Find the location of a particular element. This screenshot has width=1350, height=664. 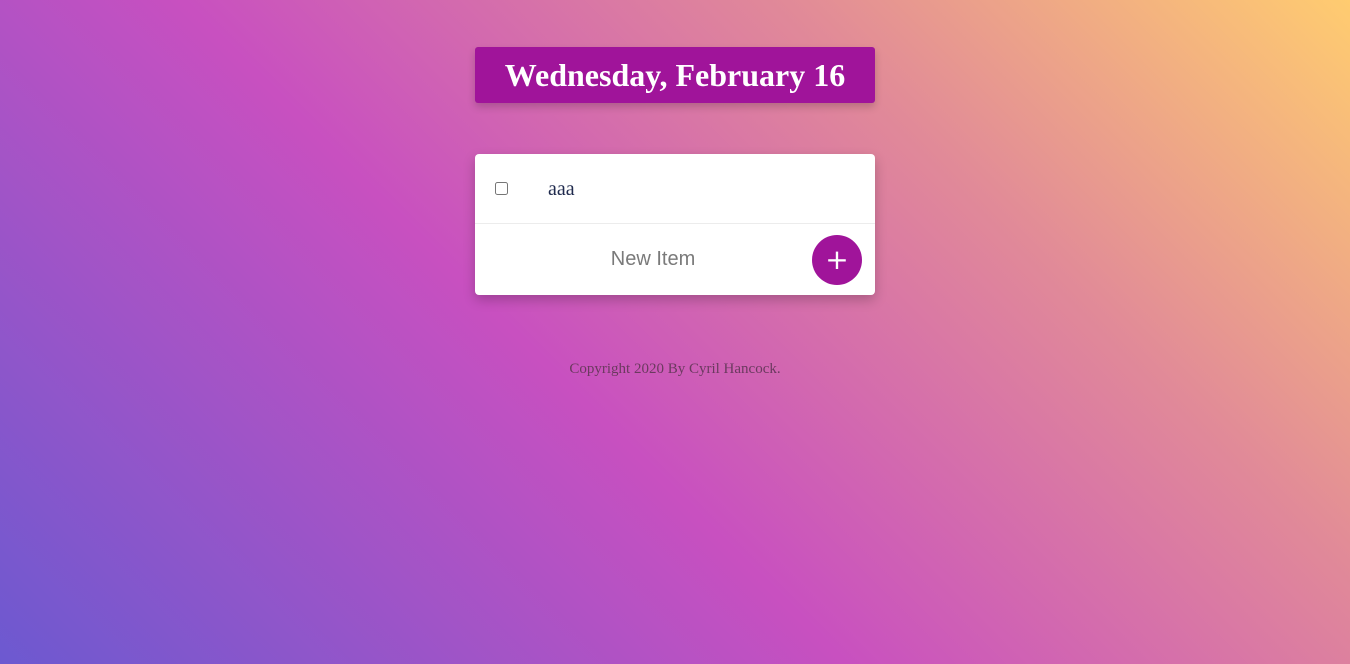

page-title: Wednesday, February 16 is located at coordinates (675, 75).